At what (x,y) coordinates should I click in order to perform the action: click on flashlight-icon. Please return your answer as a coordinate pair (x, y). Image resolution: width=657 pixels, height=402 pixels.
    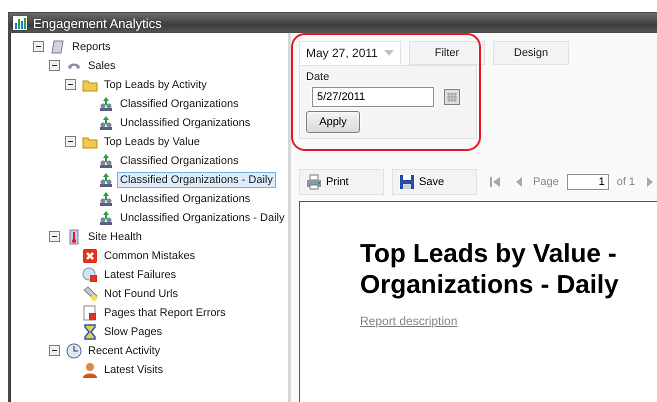
    Looking at the image, I should click on (90, 294).